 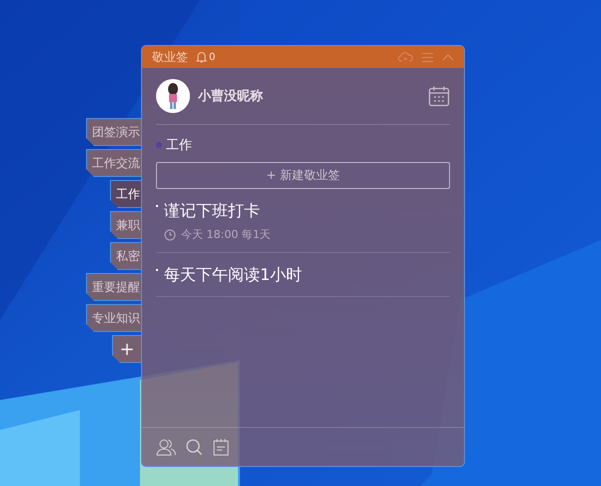 I want to click on folder-tab: 重要提醒, so click(x=113, y=287).